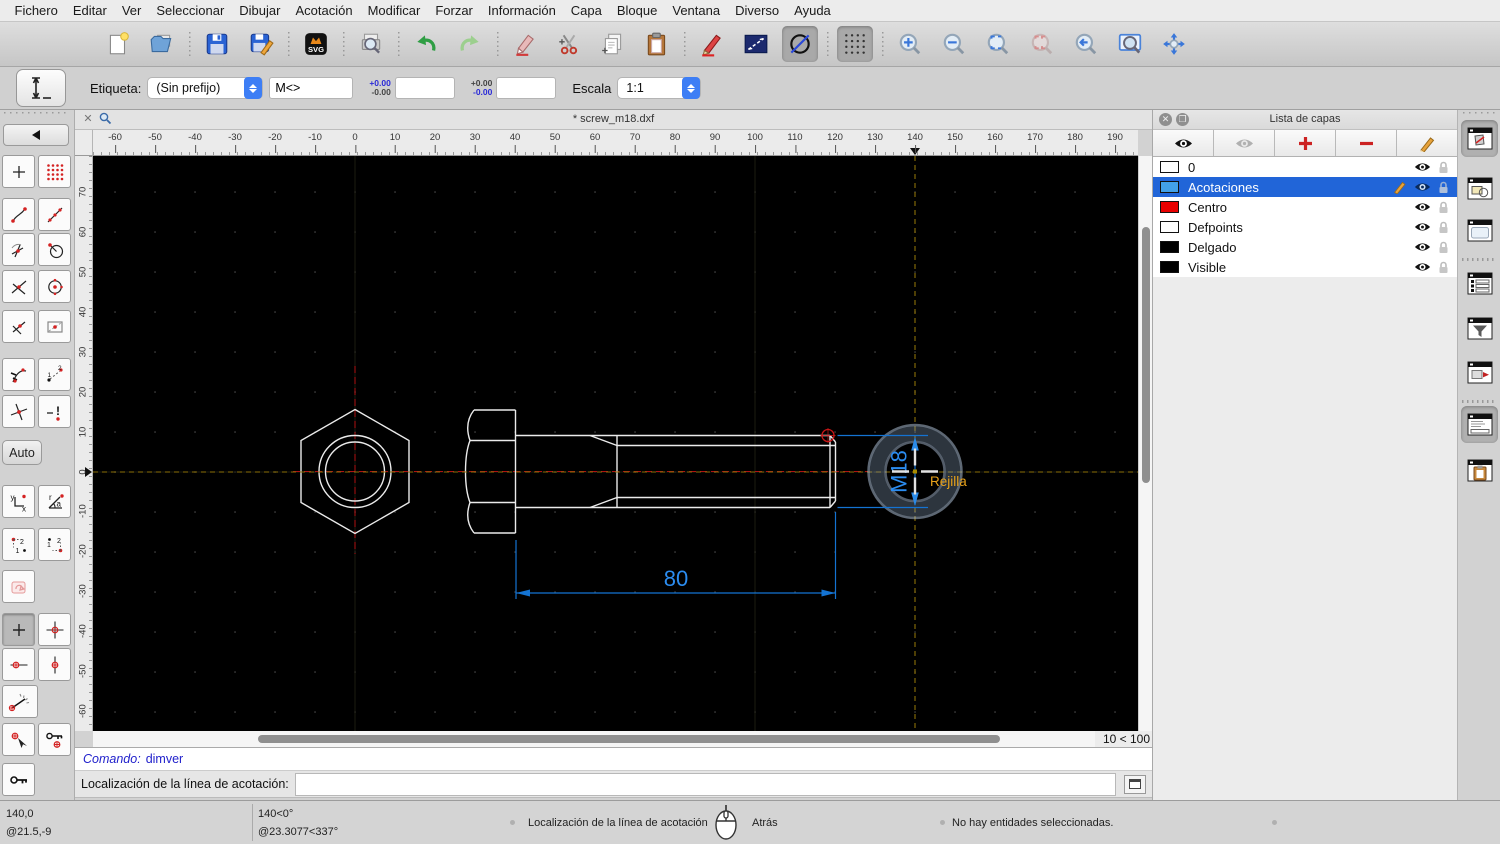 This screenshot has width=1500, height=844. I want to click on vertical-scrollbar, so click(1145, 443).